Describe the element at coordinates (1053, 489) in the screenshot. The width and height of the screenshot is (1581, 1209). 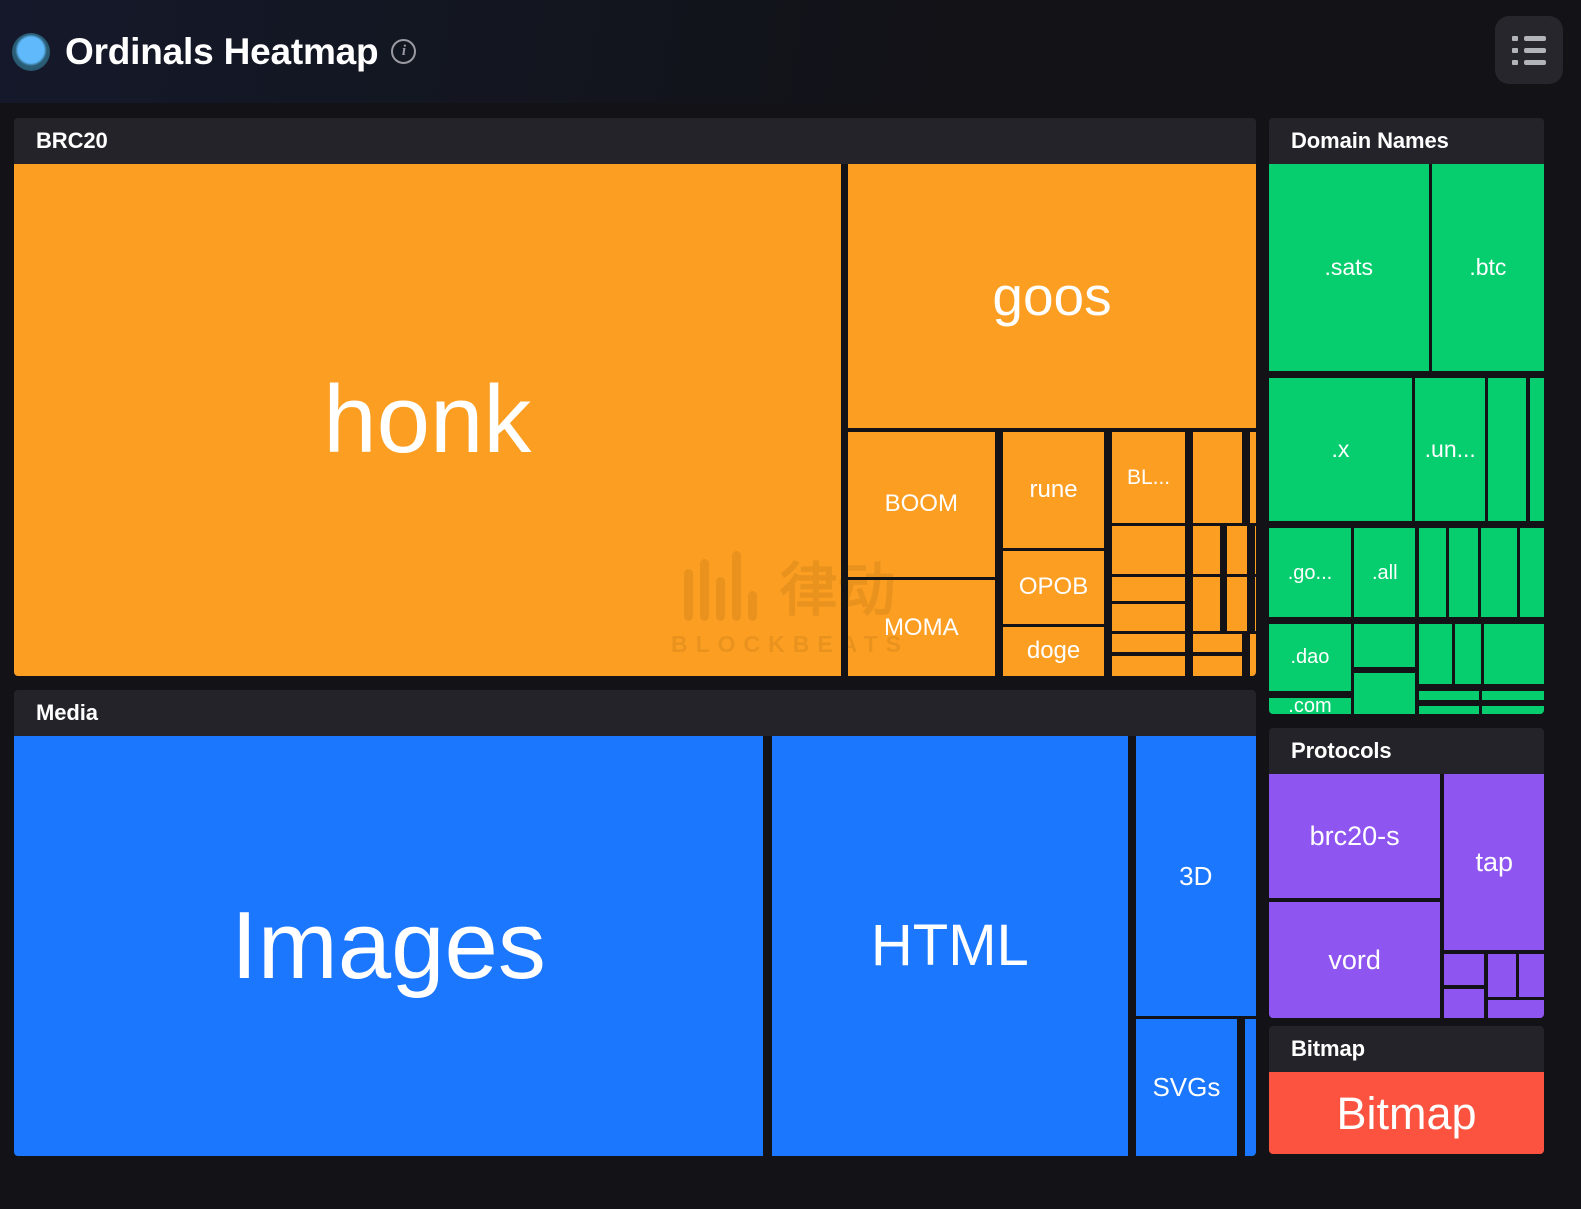
I see `treemap-tile-rune: rune` at that location.